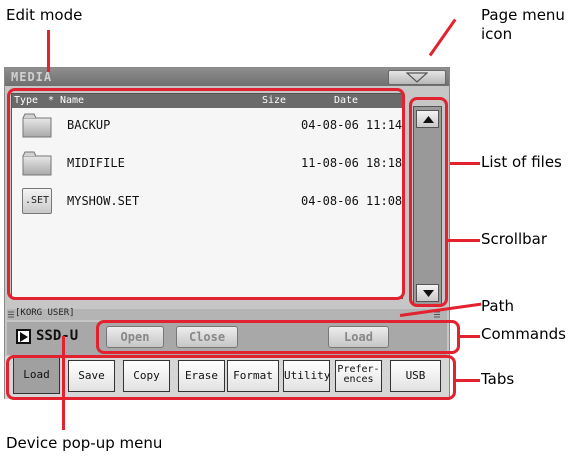 The image size is (588, 459). What do you see at coordinates (63, 383) in the screenshot?
I see `pointer-device-popup` at bounding box center [63, 383].